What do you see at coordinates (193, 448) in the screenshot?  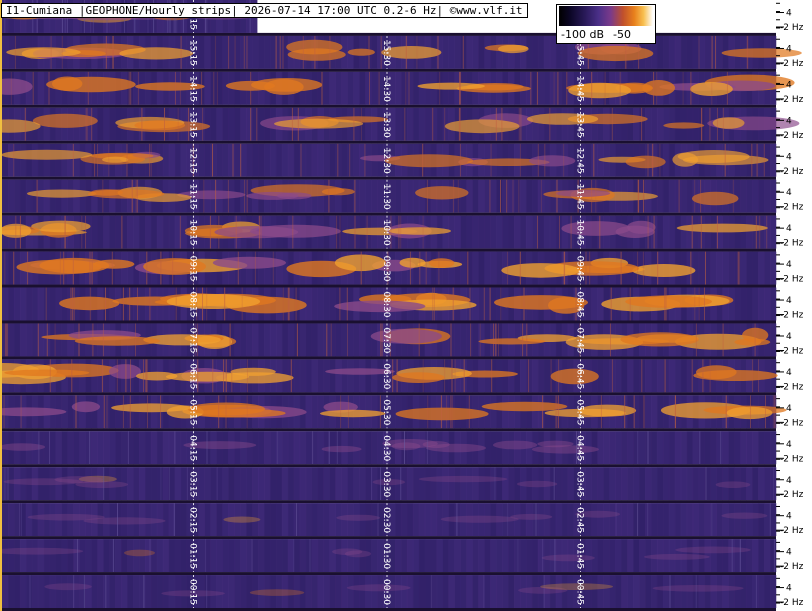 I see `time-label: 04:15` at bounding box center [193, 448].